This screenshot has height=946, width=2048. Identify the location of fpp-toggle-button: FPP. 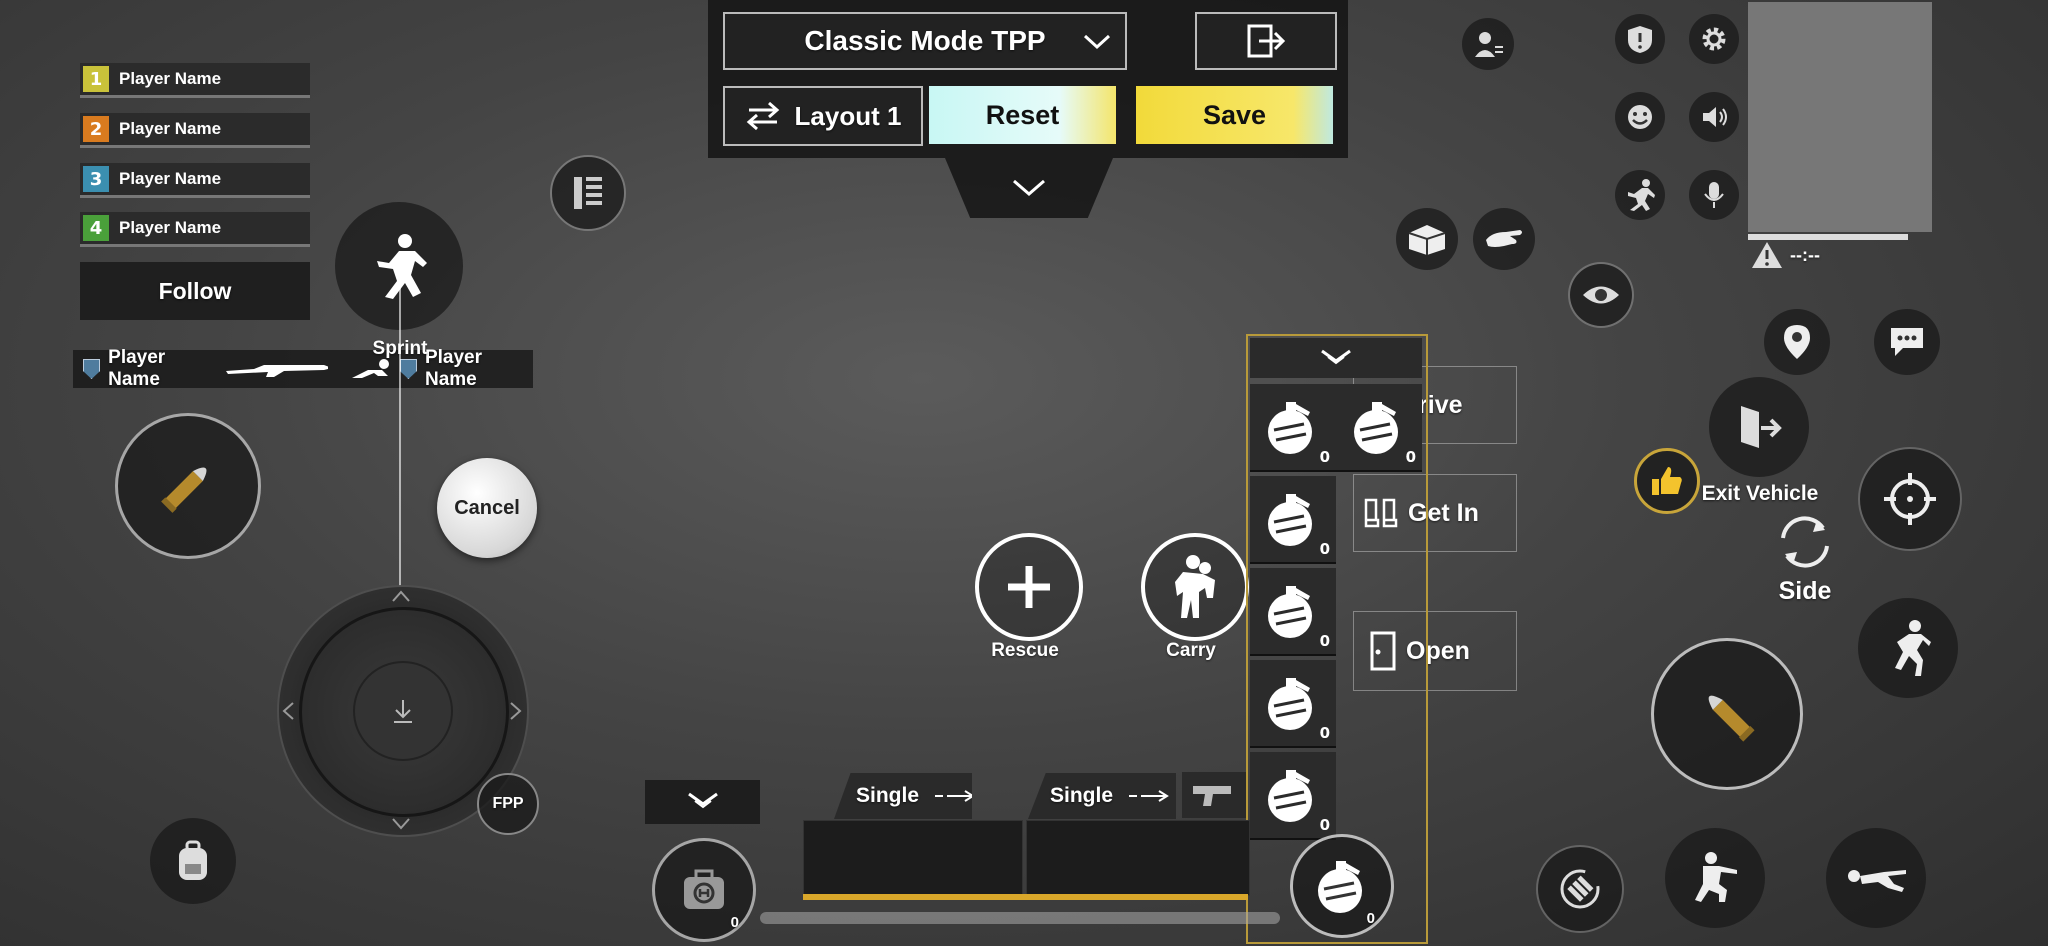
(508, 804).